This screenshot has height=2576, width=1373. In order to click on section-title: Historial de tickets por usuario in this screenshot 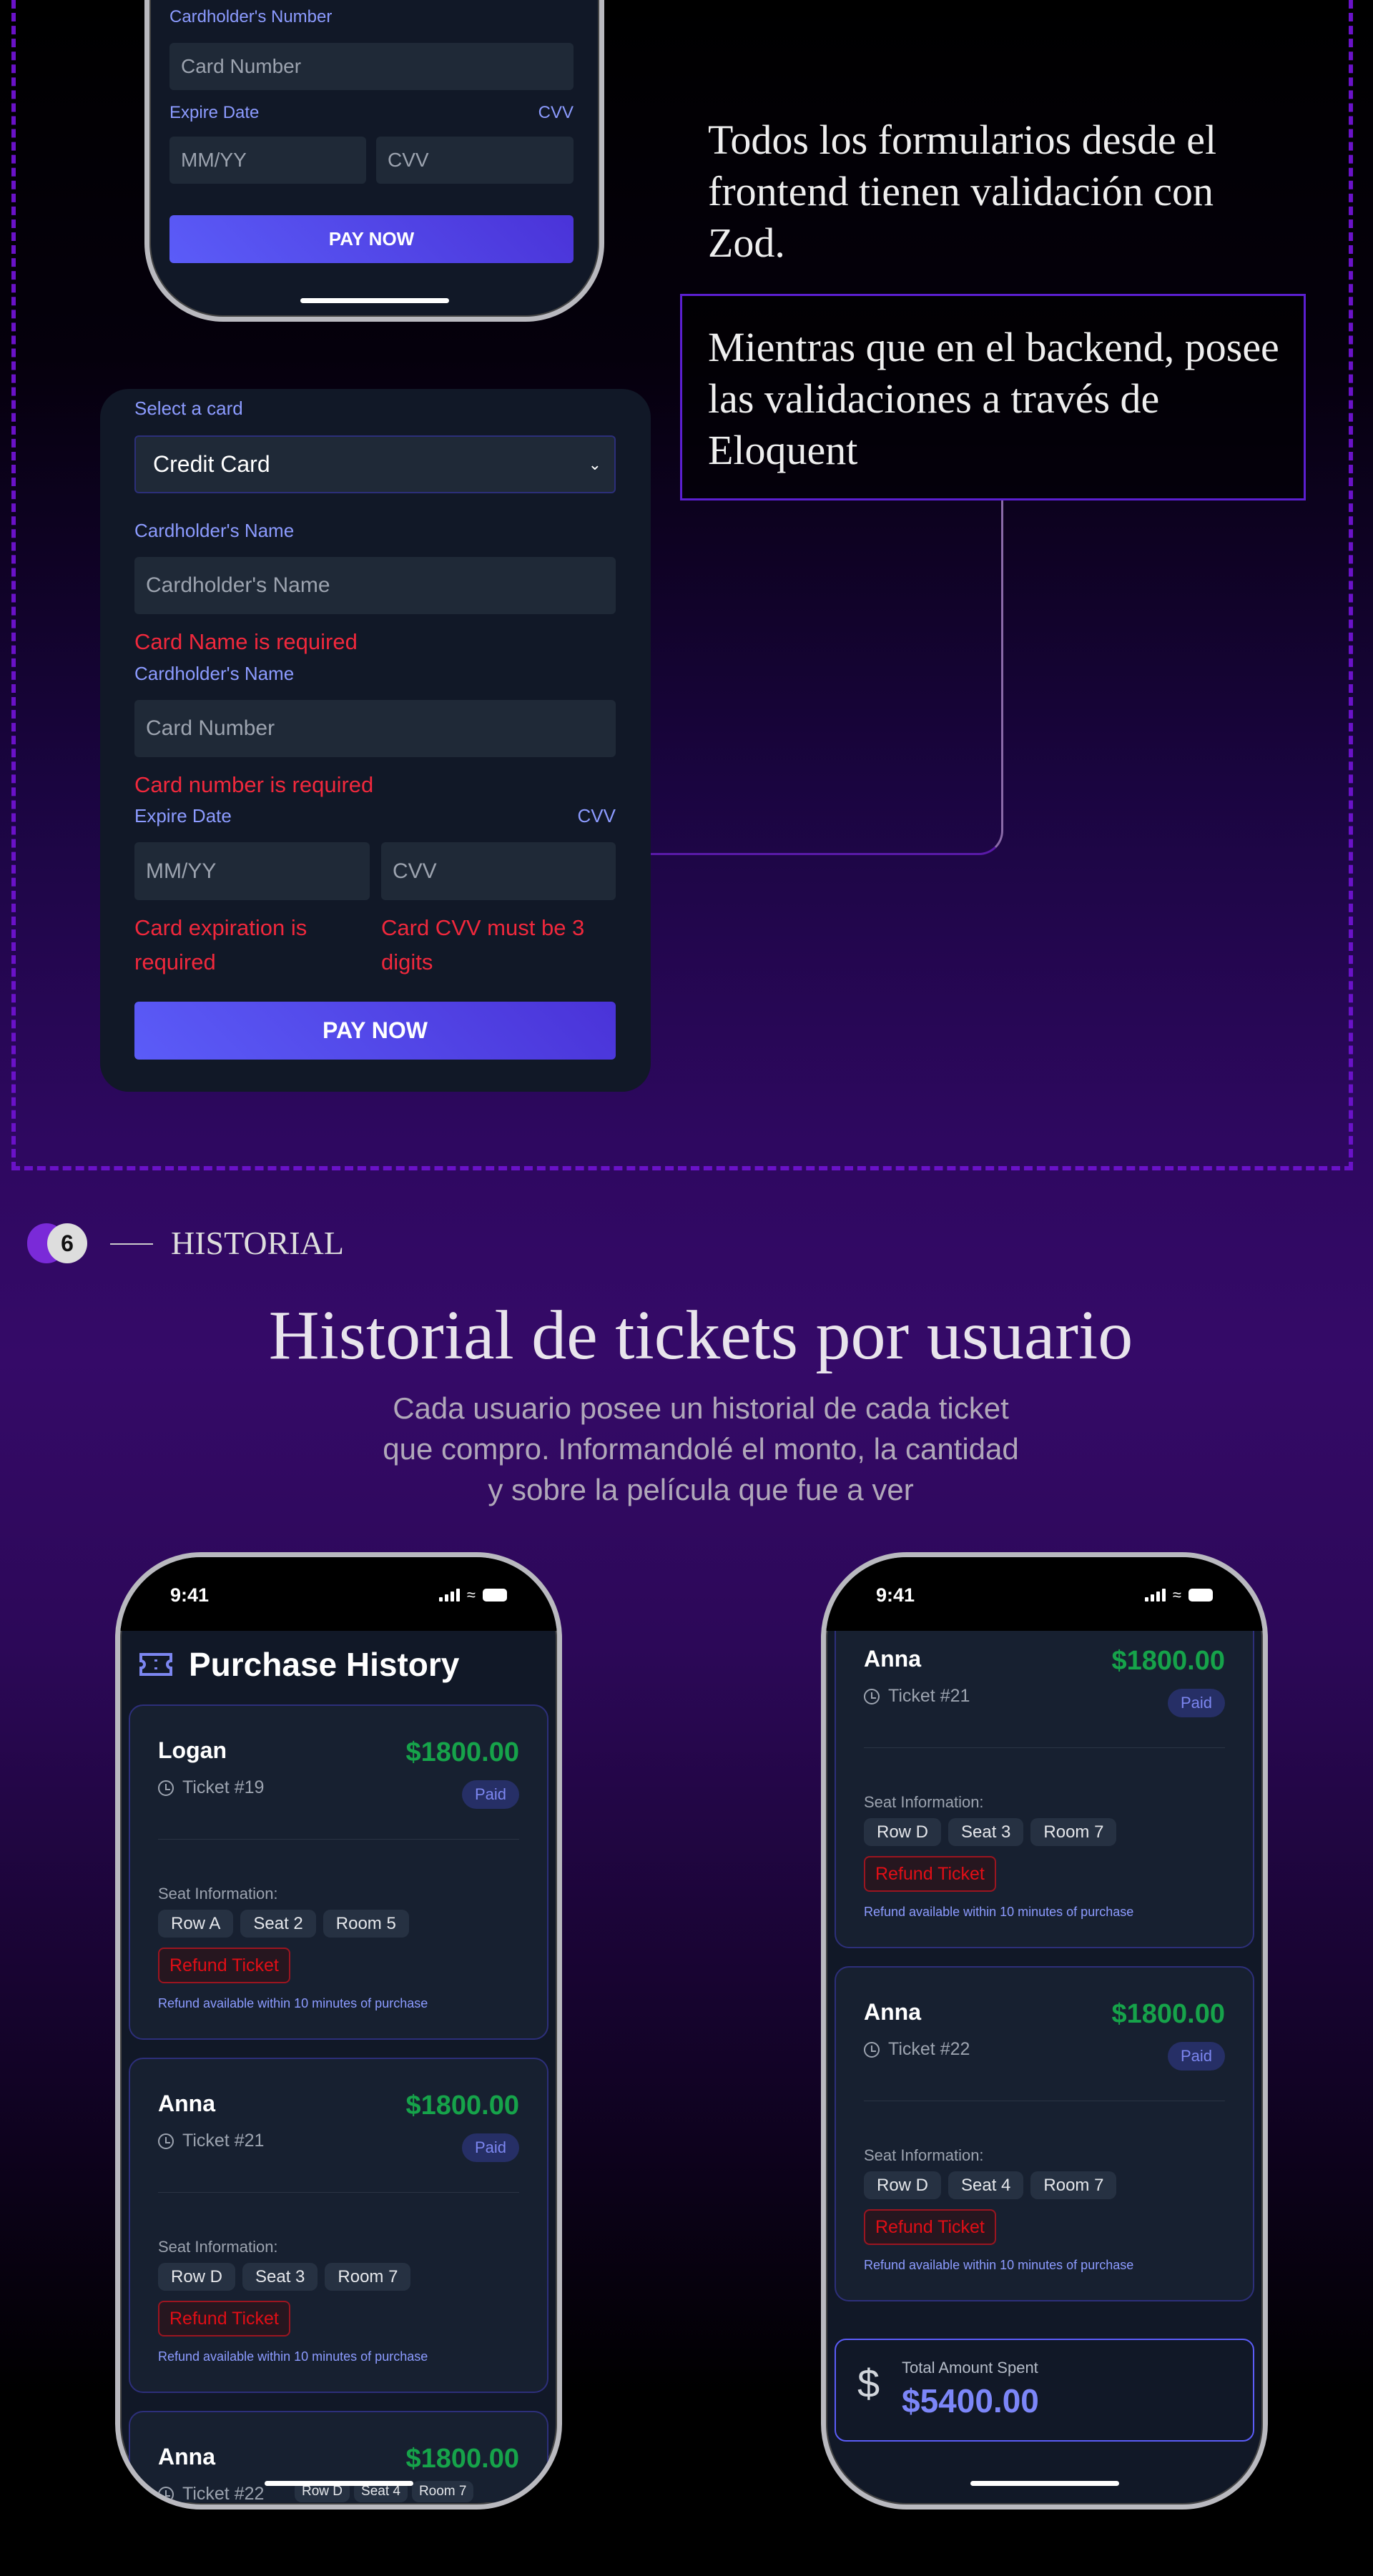, I will do `click(700, 1335)`.